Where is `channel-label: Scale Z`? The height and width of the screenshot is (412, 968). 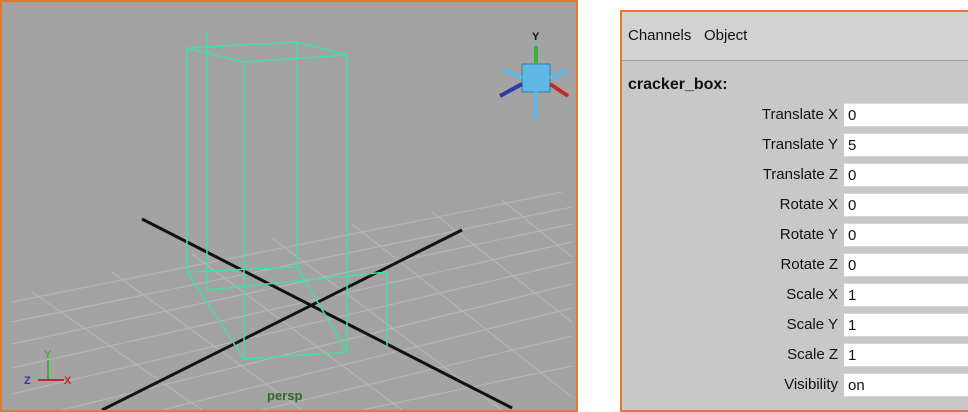 channel-label: Scale Z is located at coordinates (812, 354).